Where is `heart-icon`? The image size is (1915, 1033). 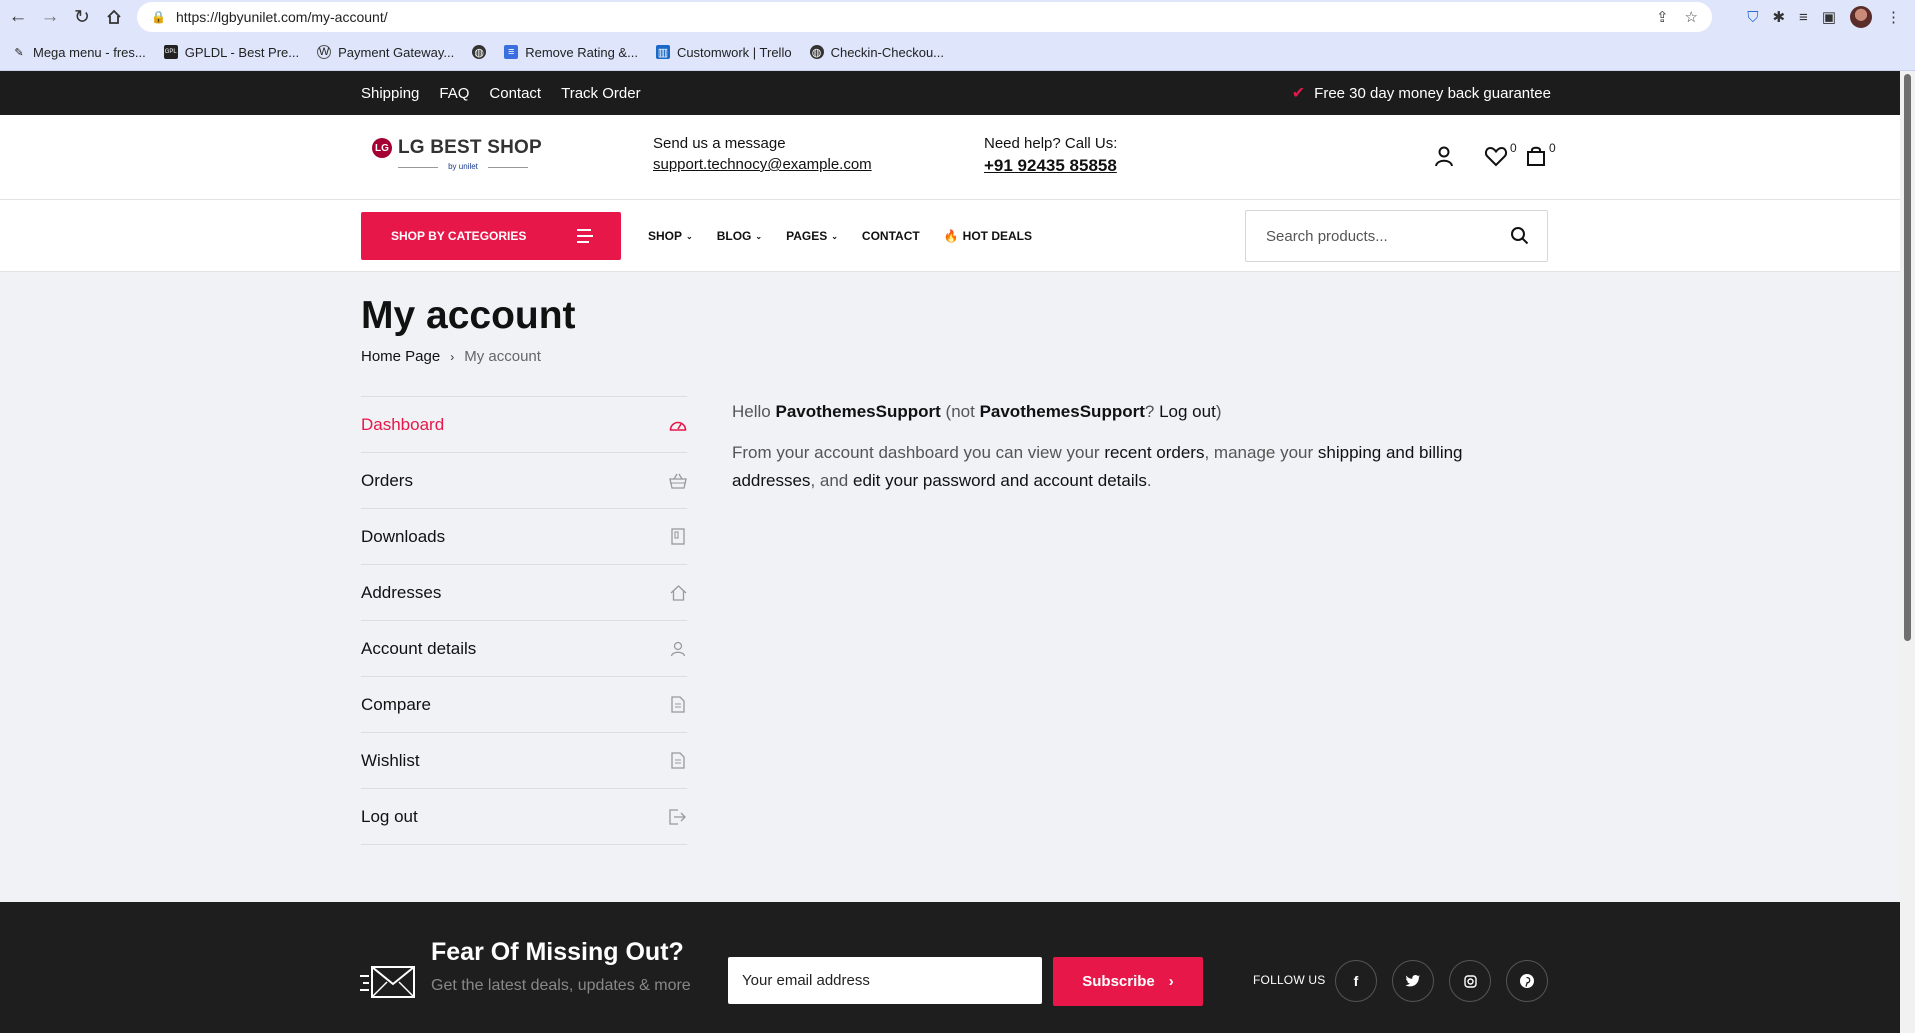
heart-icon is located at coordinates (1496, 156).